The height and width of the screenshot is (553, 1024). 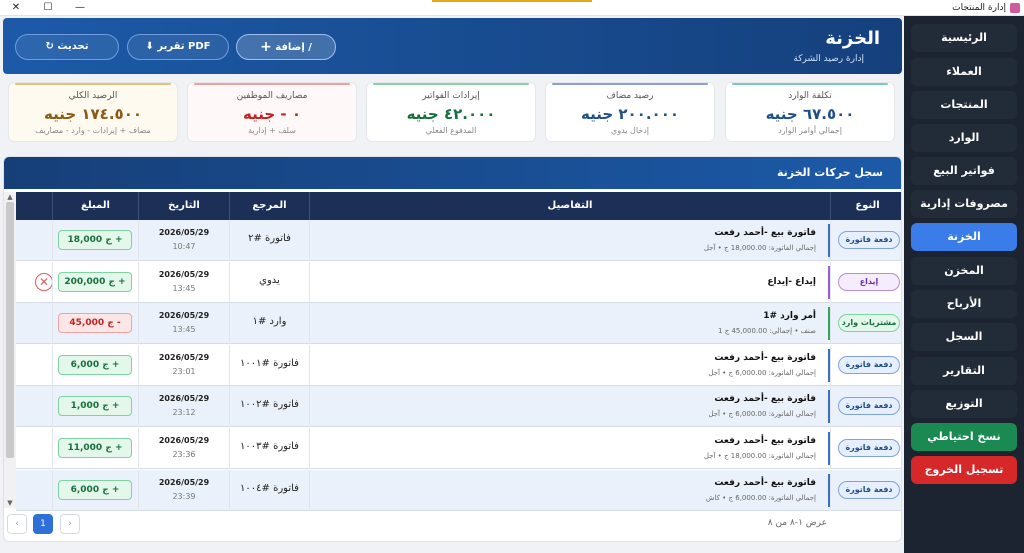 I want to click on row-time: 10:47, so click(x=184, y=246).